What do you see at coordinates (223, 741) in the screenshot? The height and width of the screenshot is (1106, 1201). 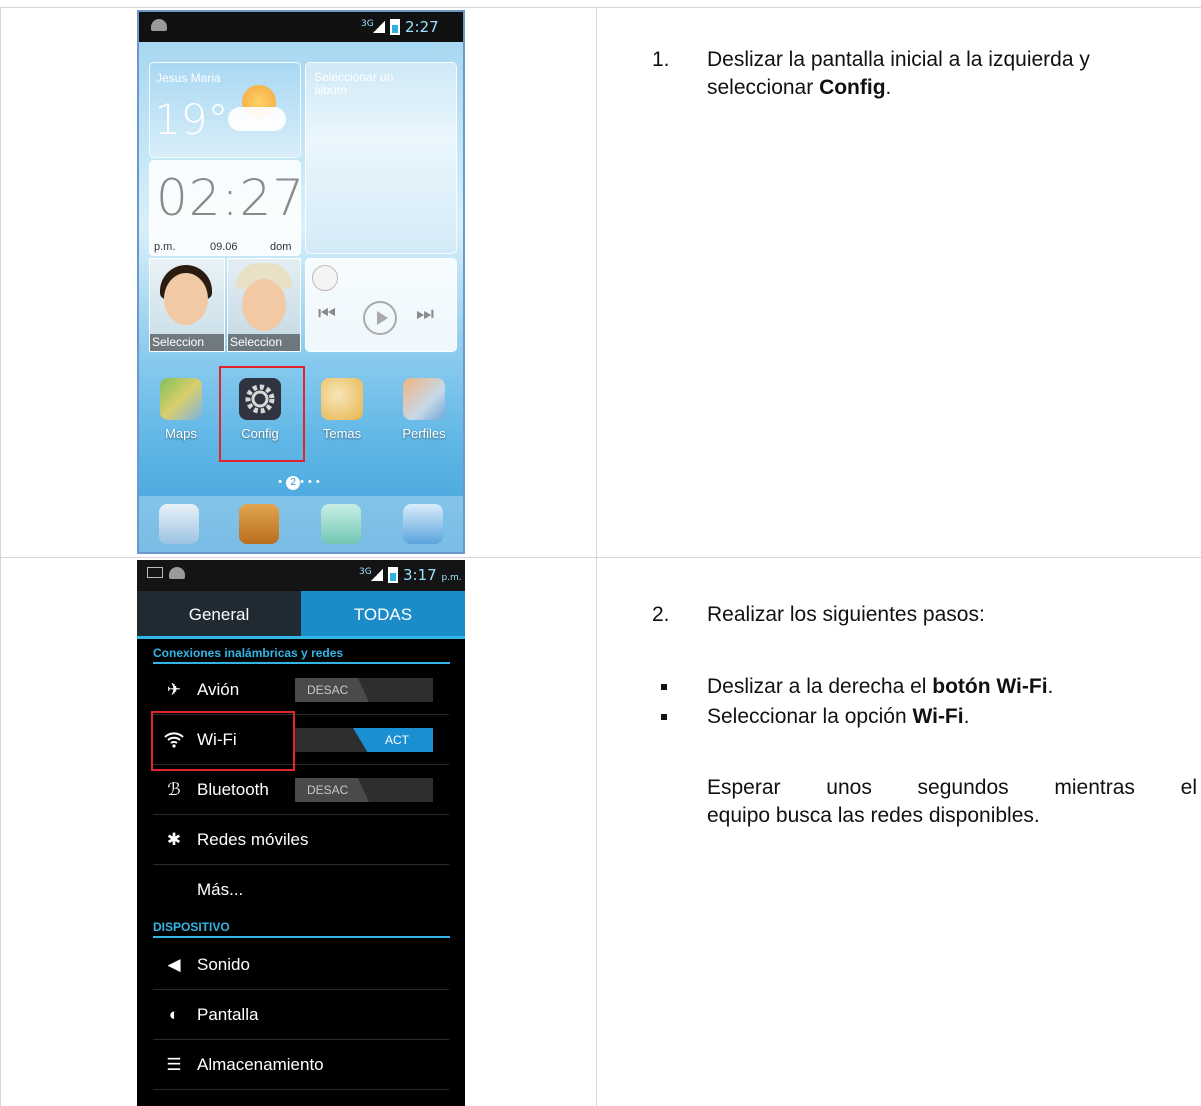 I see `wifi-highlight-box` at bounding box center [223, 741].